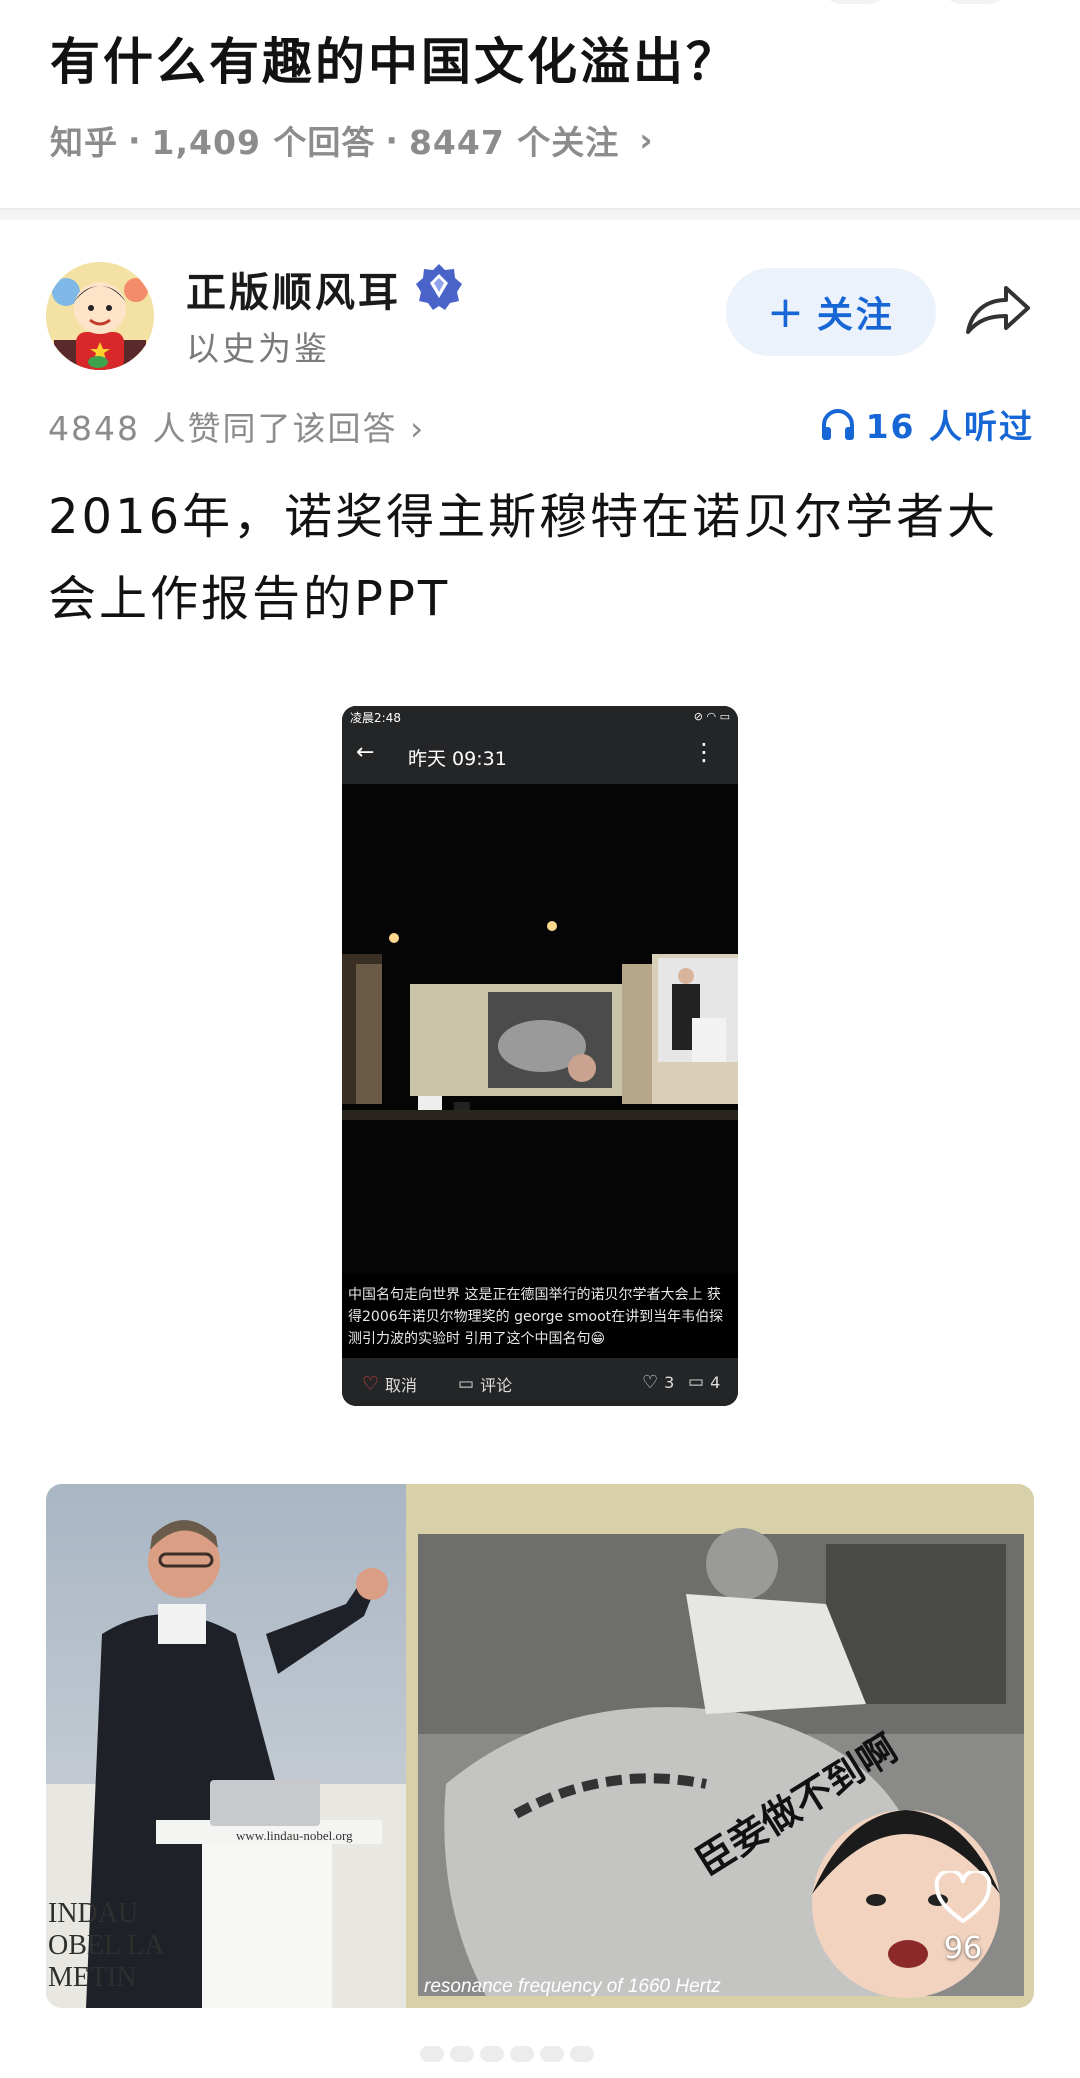  I want to click on screenshot-top-bar: ← 昨天 09:31 ⋮, so click(540, 756).